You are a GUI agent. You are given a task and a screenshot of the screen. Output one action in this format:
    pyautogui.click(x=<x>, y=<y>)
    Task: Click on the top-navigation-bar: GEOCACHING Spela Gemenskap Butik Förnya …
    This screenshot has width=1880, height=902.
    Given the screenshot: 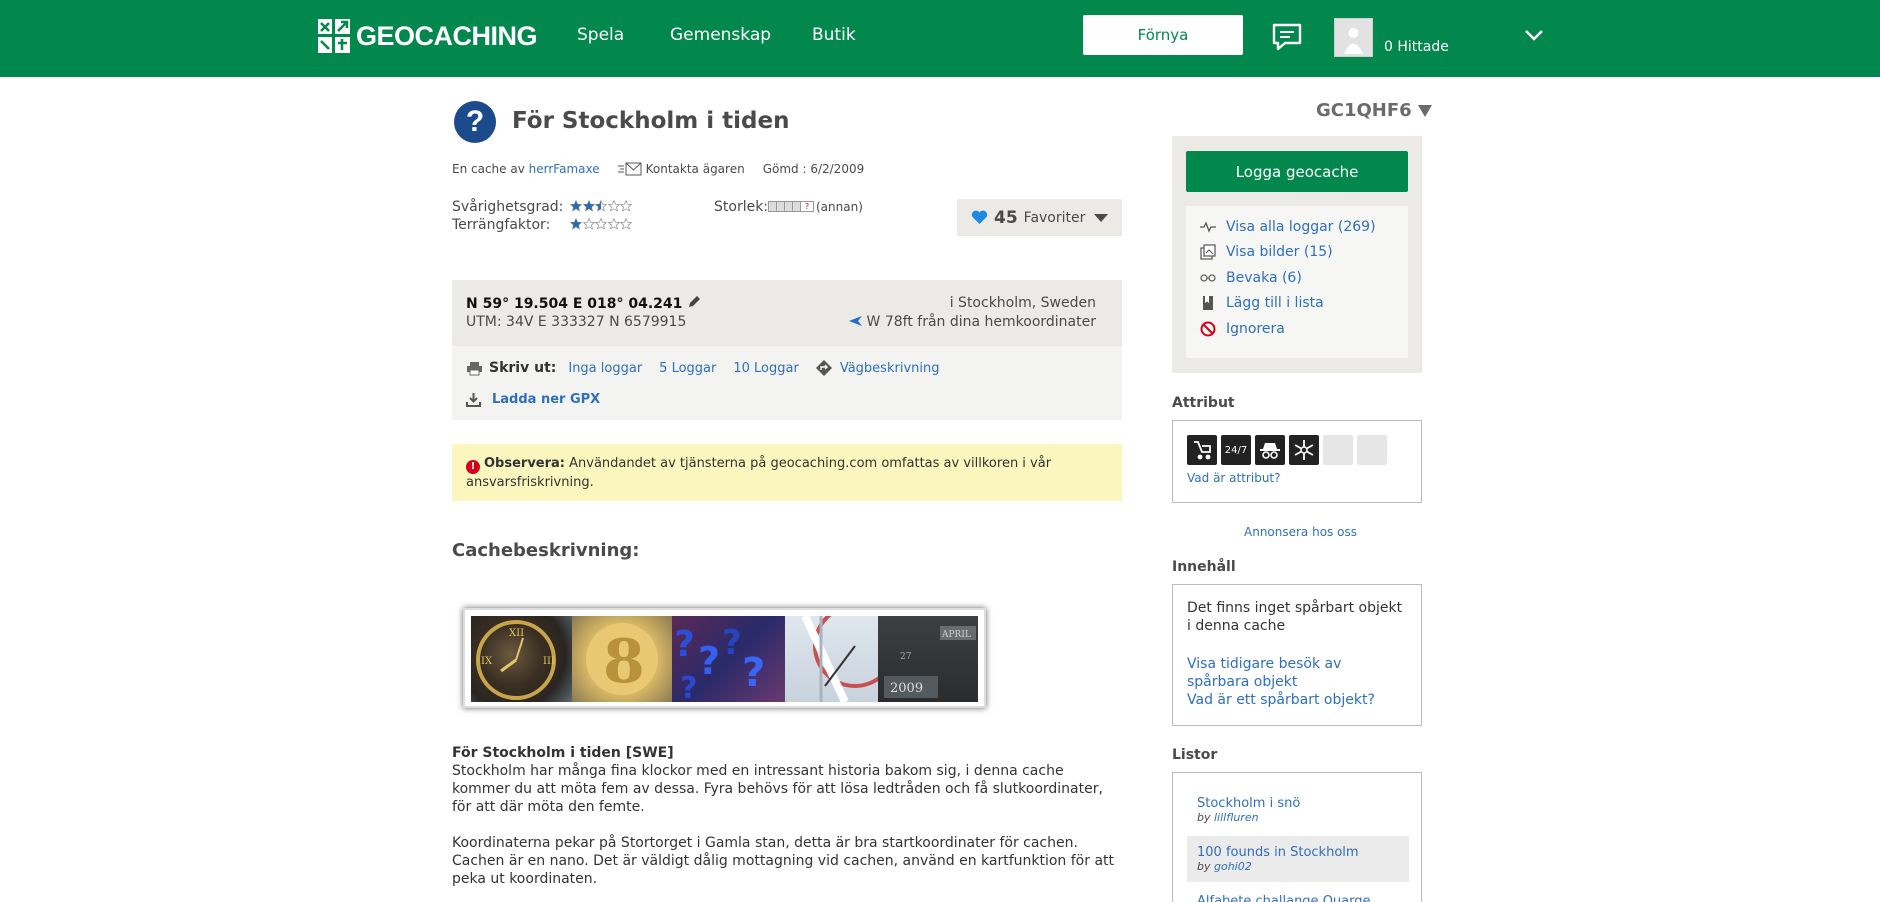 What is the action you would take?
    pyautogui.click(x=940, y=38)
    